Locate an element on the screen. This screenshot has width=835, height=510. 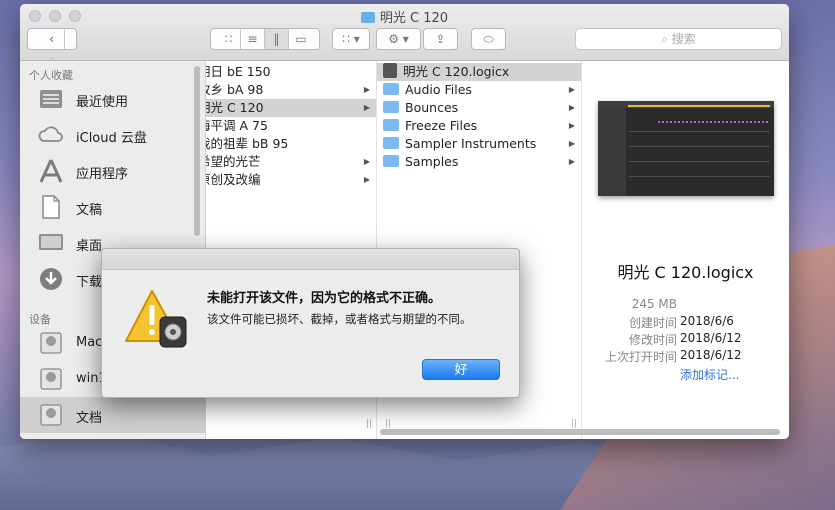
list-item: 朝日 bE 150 is located at coordinates (291, 72).